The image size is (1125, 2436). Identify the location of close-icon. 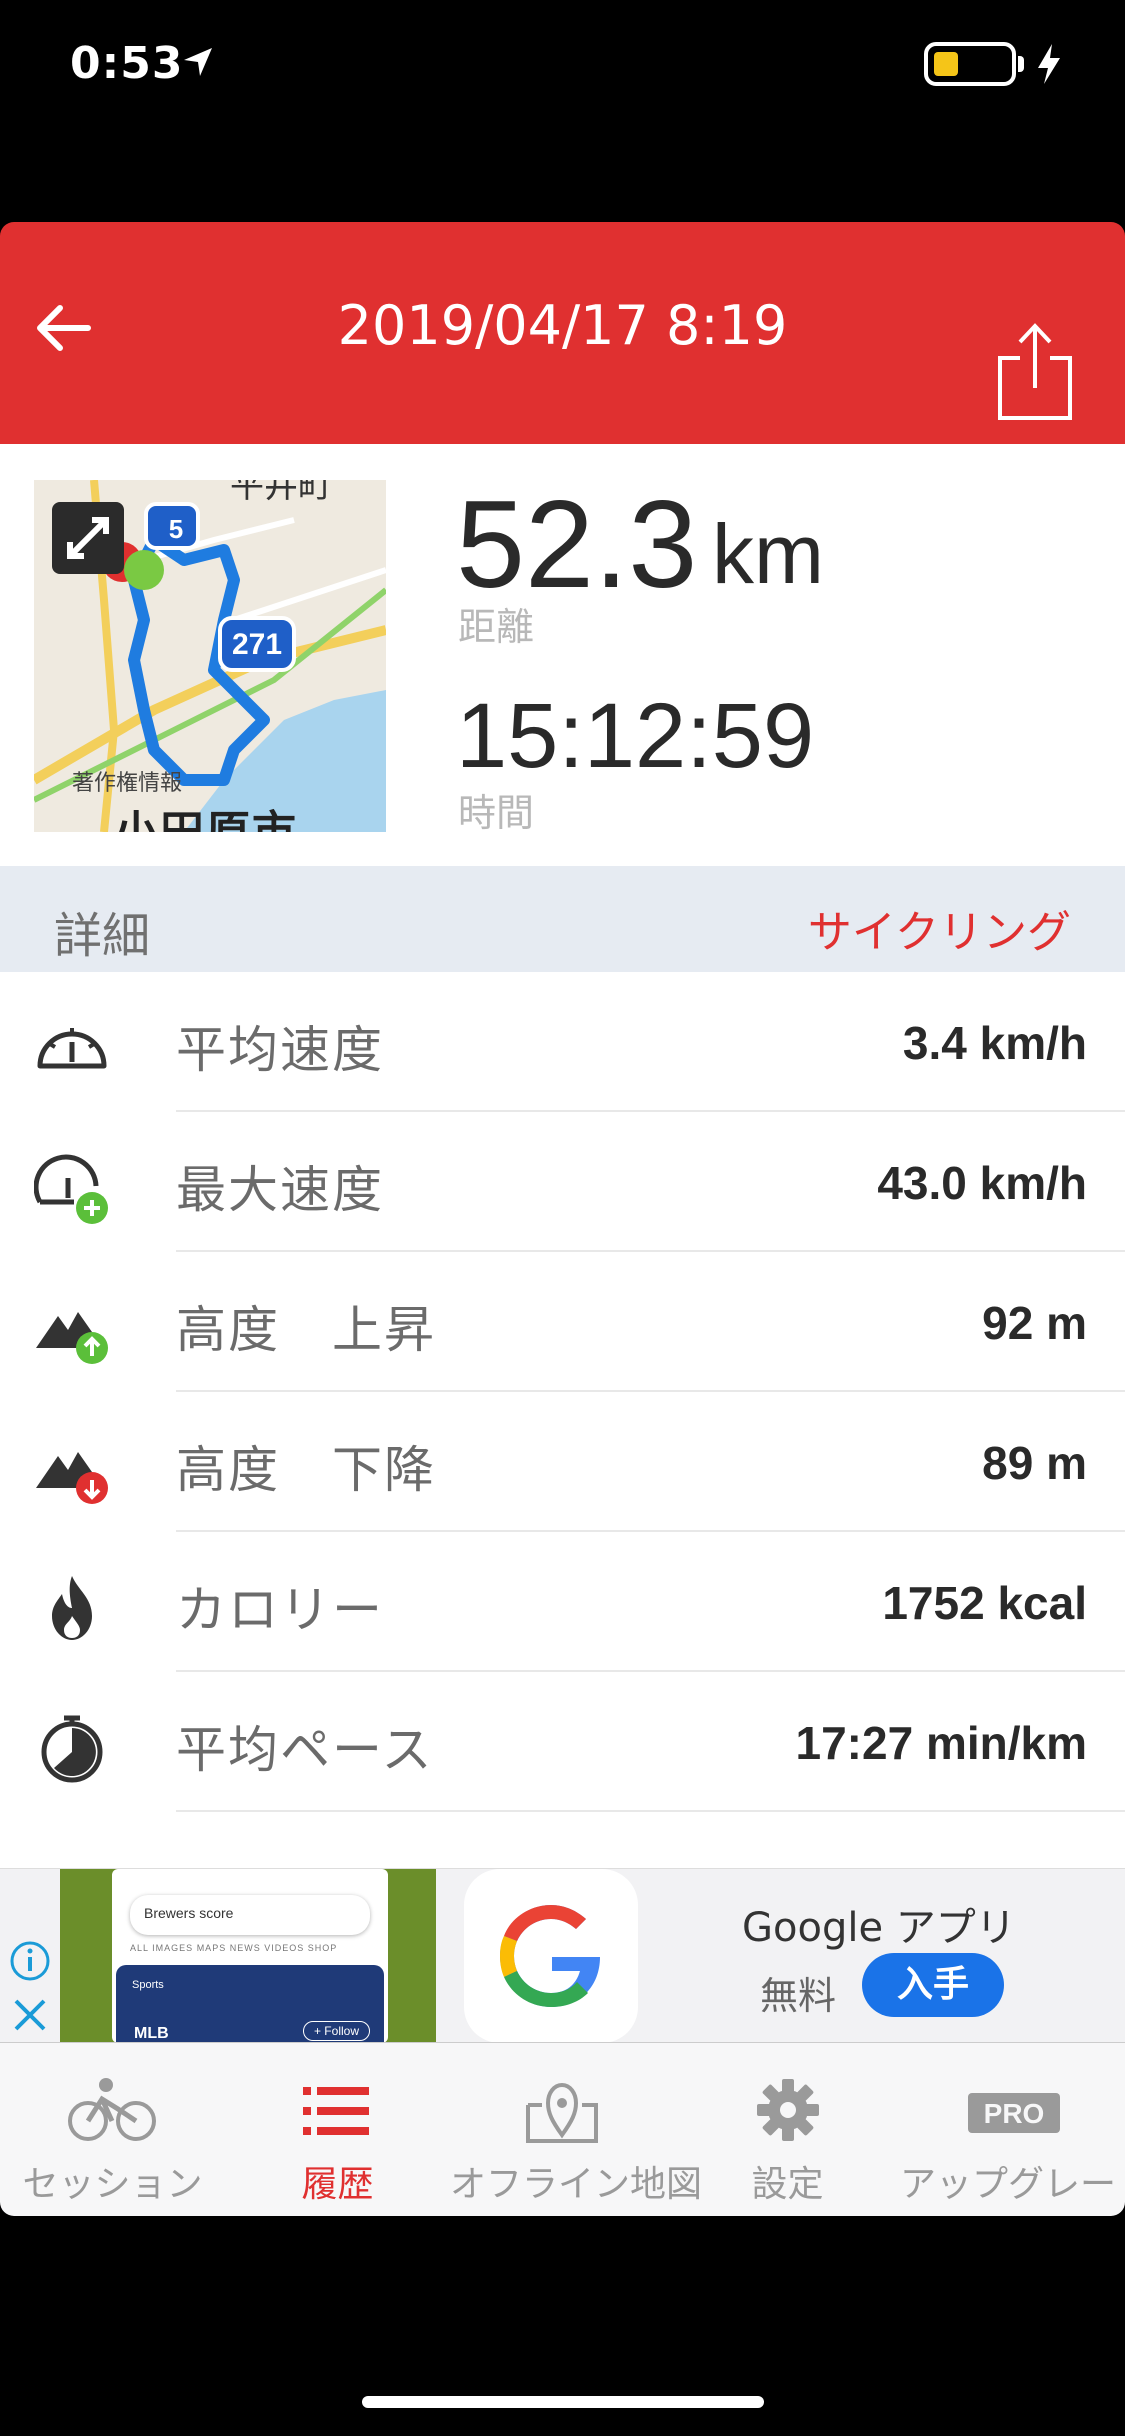
(30, 2015).